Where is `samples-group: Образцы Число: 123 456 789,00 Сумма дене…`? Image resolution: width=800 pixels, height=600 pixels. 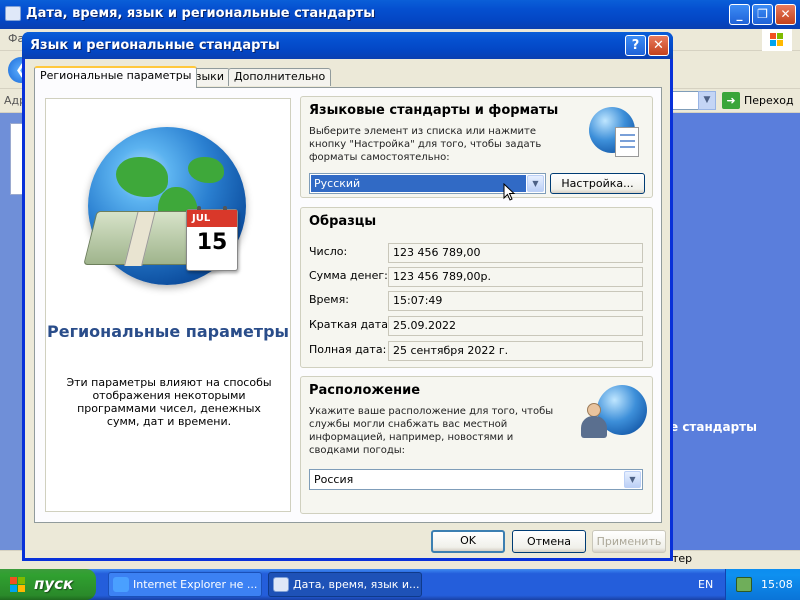
samples-group: Образцы Число: 123 456 789,00 Сумма дене… is located at coordinates (476, 287).